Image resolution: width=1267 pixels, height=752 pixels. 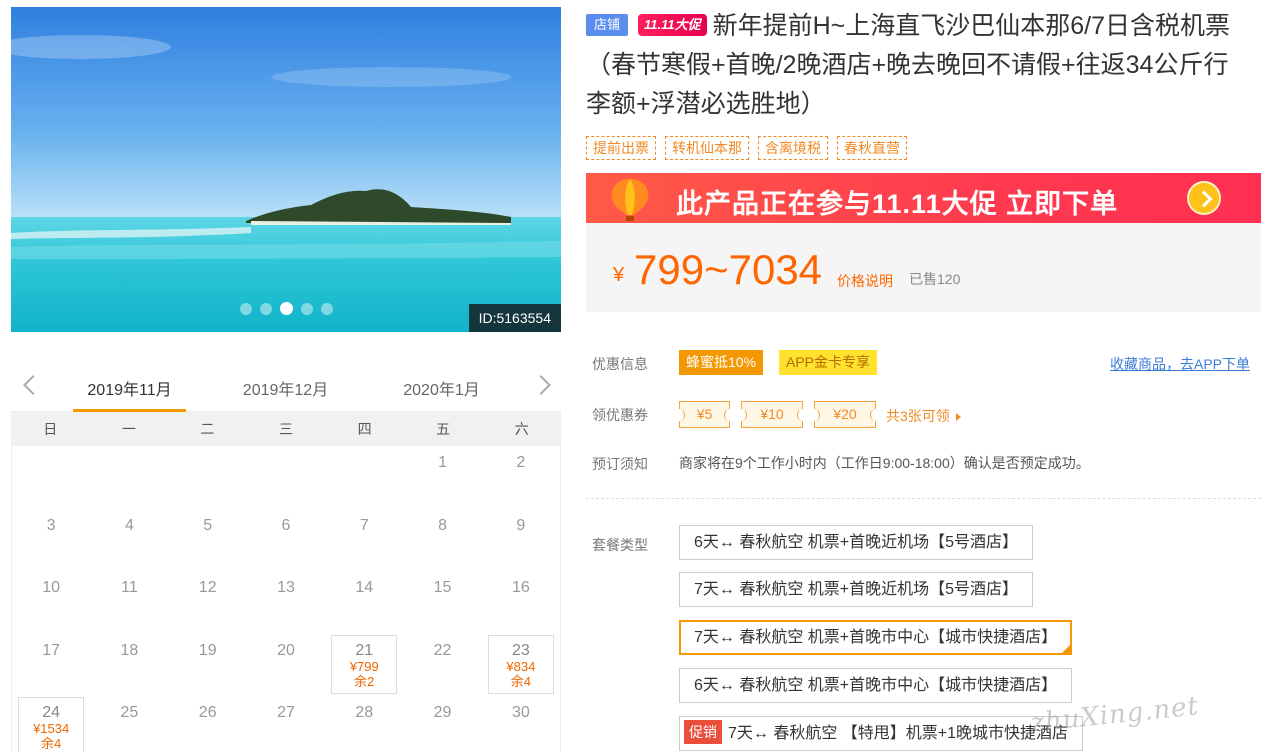 What do you see at coordinates (521, 540) in the screenshot?
I see `calendar-day: 9` at bounding box center [521, 540].